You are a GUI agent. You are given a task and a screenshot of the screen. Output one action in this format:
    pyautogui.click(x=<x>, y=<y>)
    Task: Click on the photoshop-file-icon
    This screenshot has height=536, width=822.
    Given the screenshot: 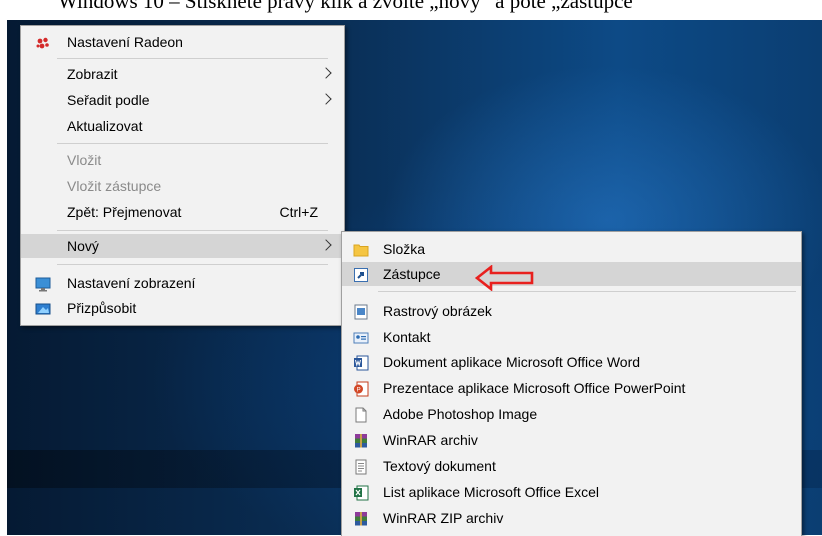 What is the action you would take?
    pyautogui.click(x=361, y=414)
    